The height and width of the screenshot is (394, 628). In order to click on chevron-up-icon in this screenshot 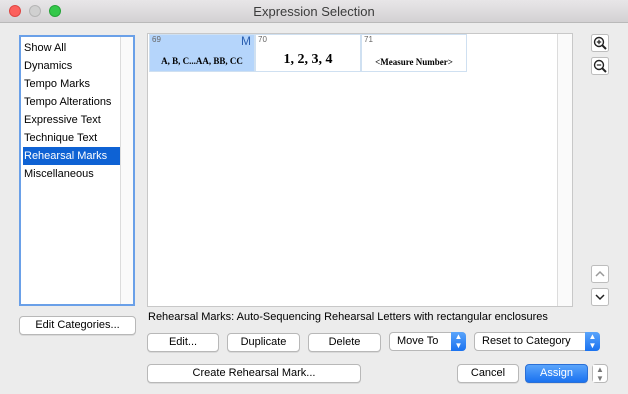, I will do `click(600, 274)`.